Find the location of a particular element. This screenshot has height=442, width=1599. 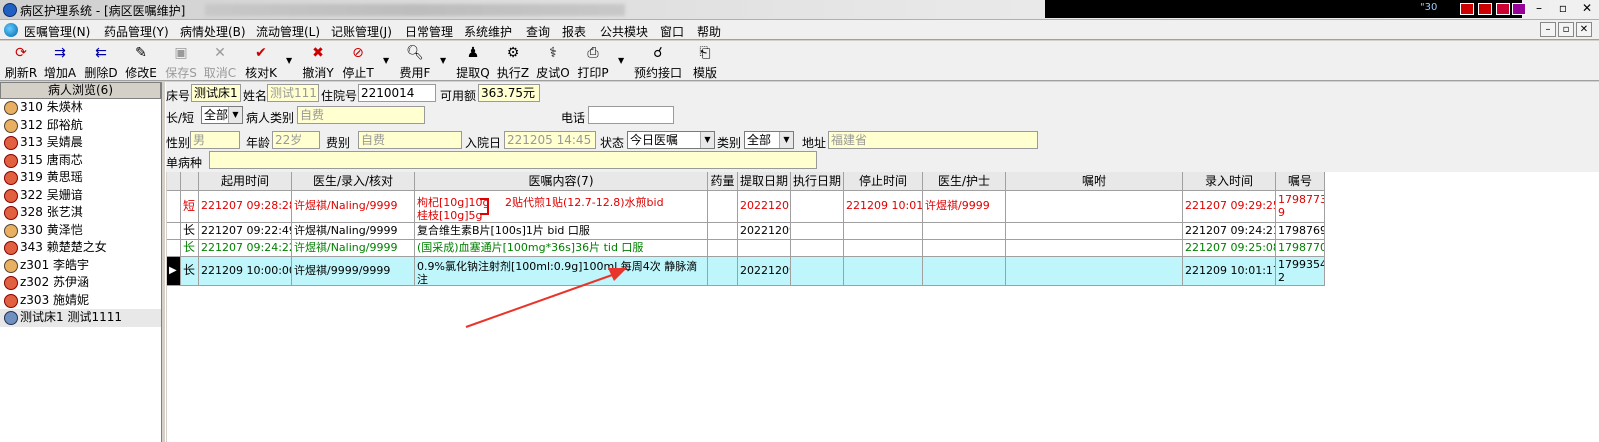

red-arrow-annotation is located at coordinates (546, 298).